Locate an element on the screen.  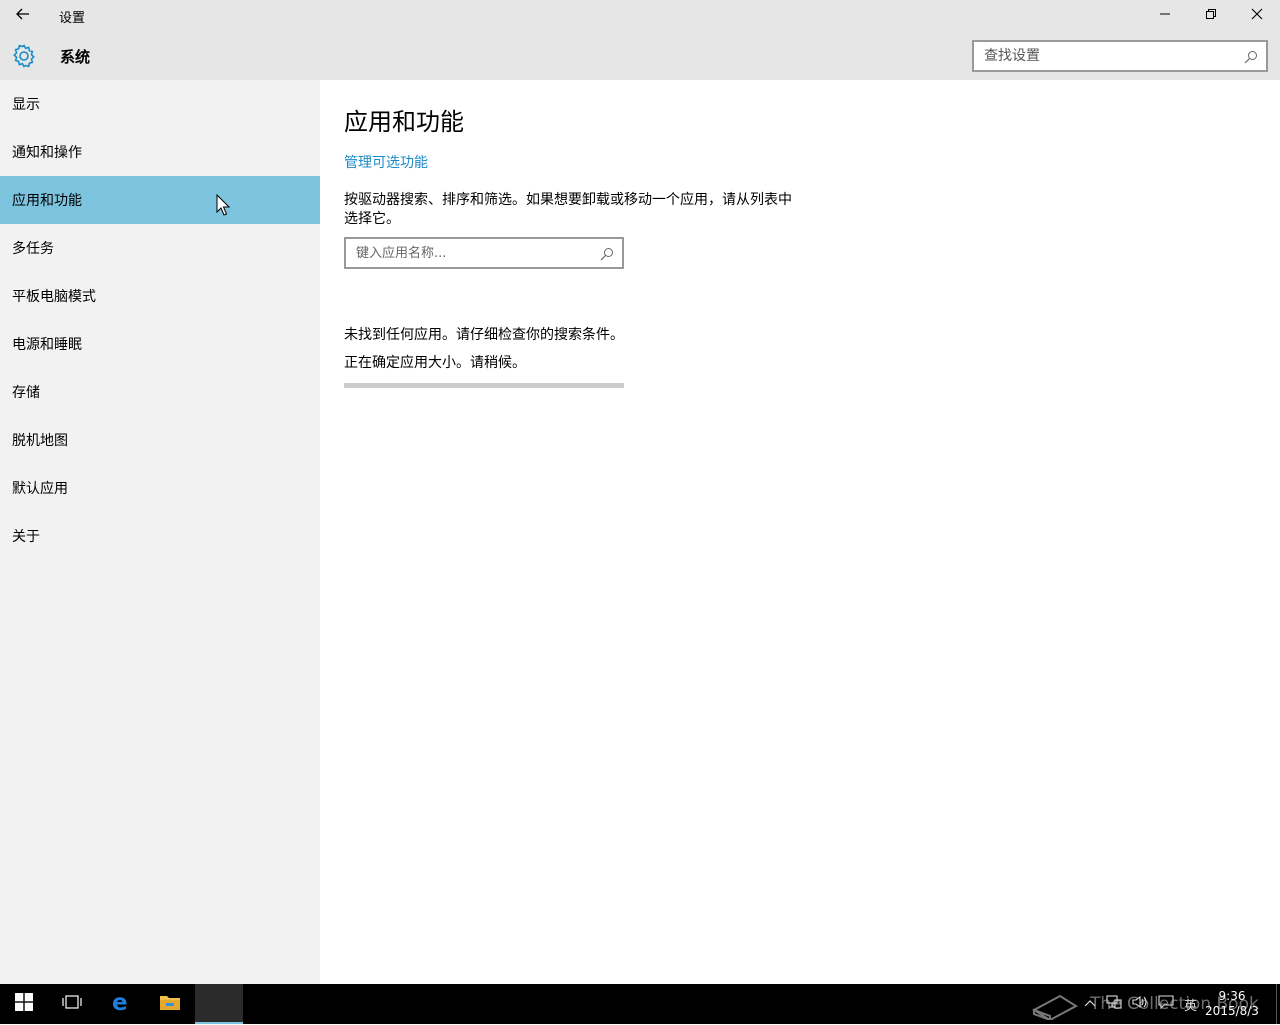
svg-text: e is located at coordinates (120, 1002).